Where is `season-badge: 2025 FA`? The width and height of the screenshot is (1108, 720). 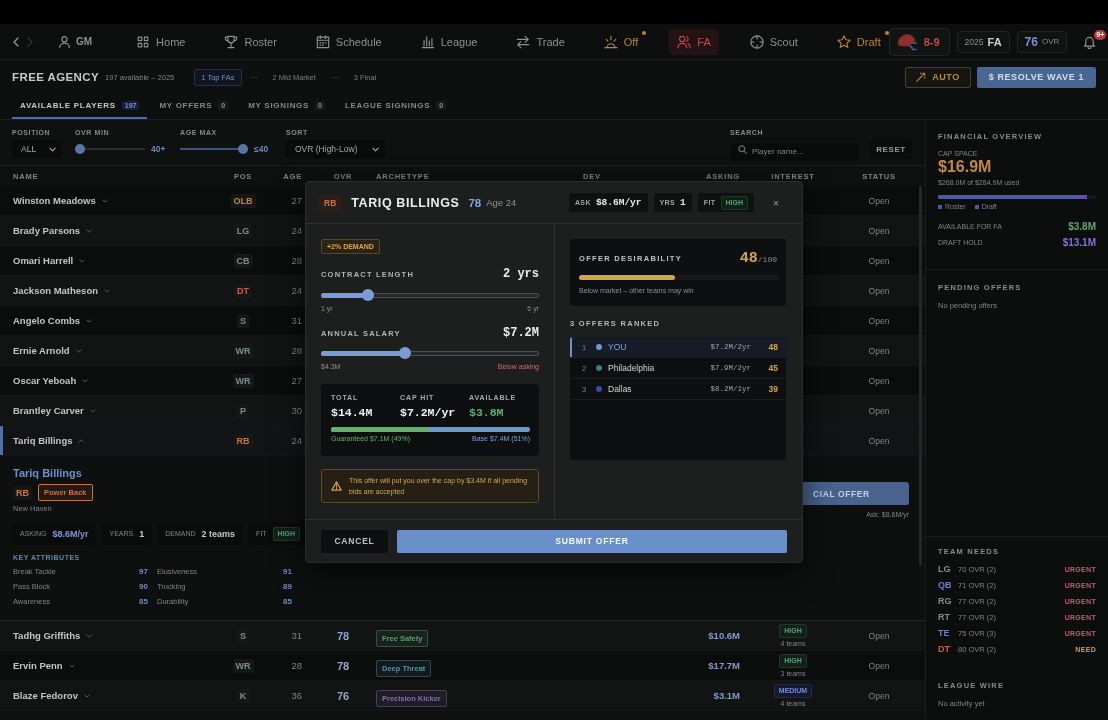
season-badge: 2025 FA is located at coordinates (983, 41).